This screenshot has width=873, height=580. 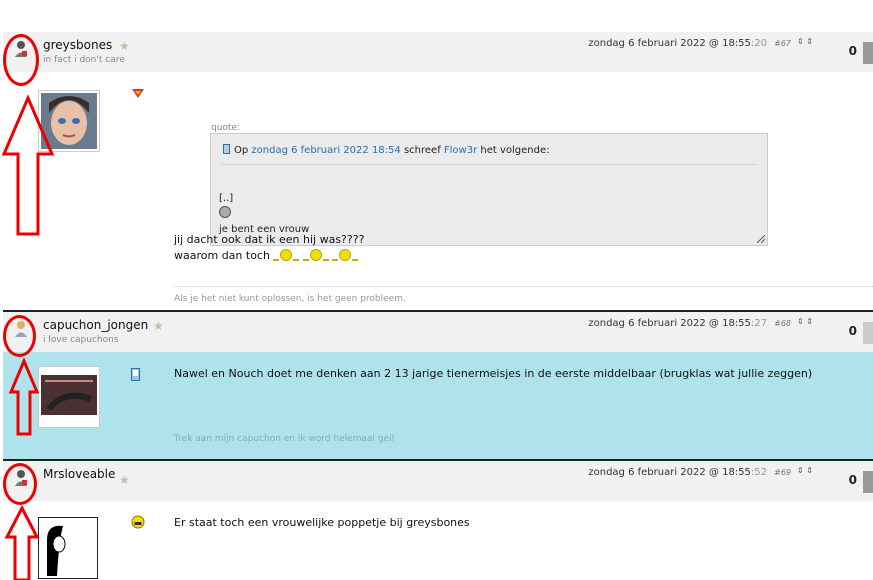 I want to click on quote-body: [..] je bent een vrouw, so click(x=264, y=214).